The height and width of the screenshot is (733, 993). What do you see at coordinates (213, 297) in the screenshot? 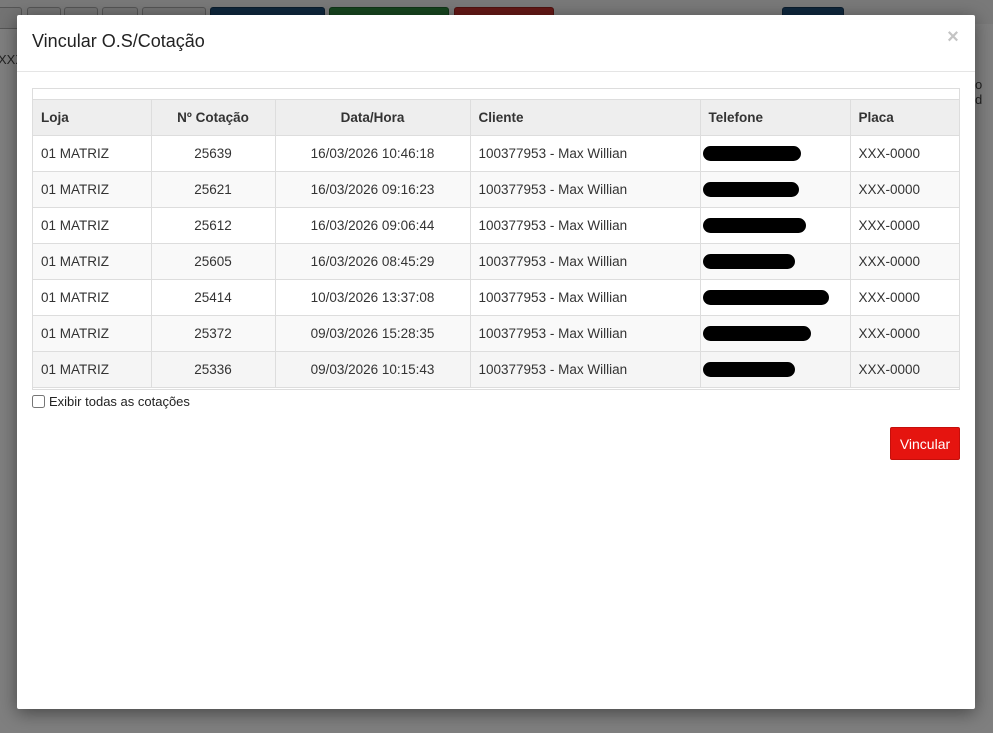
I see `cell-cotacao: 25414` at bounding box center [213, 297].